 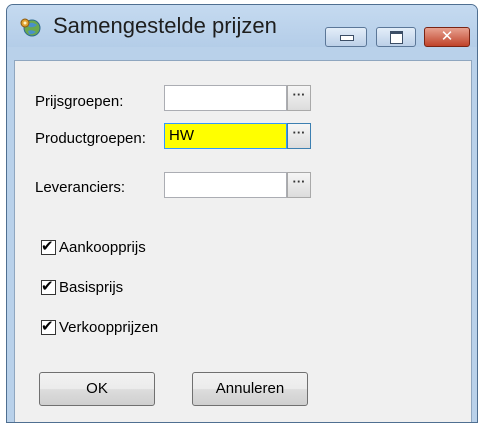 I want to click on prijsgroepen-browse-button: ···, so click(x=299, y=98).